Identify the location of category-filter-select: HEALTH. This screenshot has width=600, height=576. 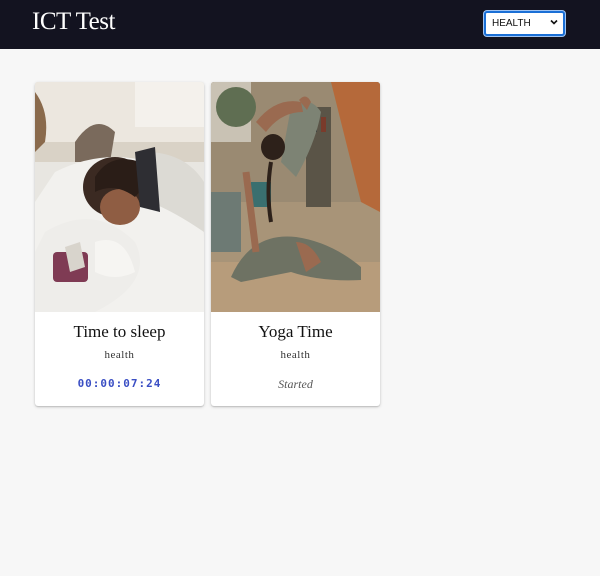
(524, 23).